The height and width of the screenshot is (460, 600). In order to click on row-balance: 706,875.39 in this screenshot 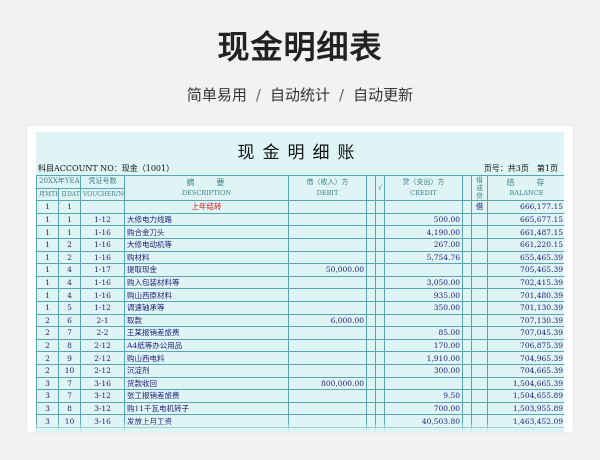, I will do `click(525, 345)`.